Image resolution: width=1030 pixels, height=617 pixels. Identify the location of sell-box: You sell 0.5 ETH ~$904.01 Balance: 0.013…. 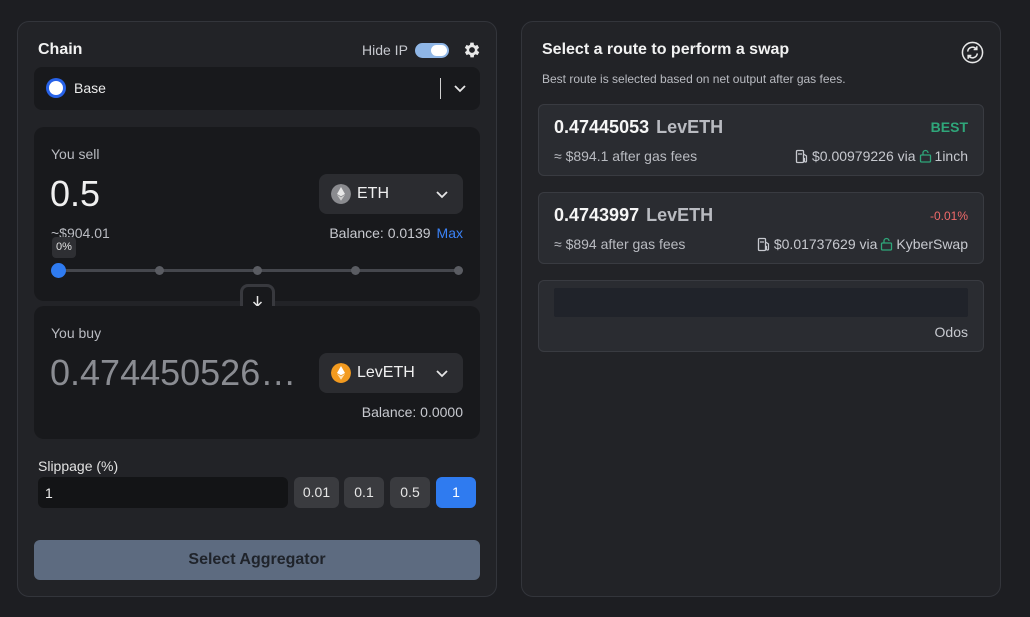
(257, 214).